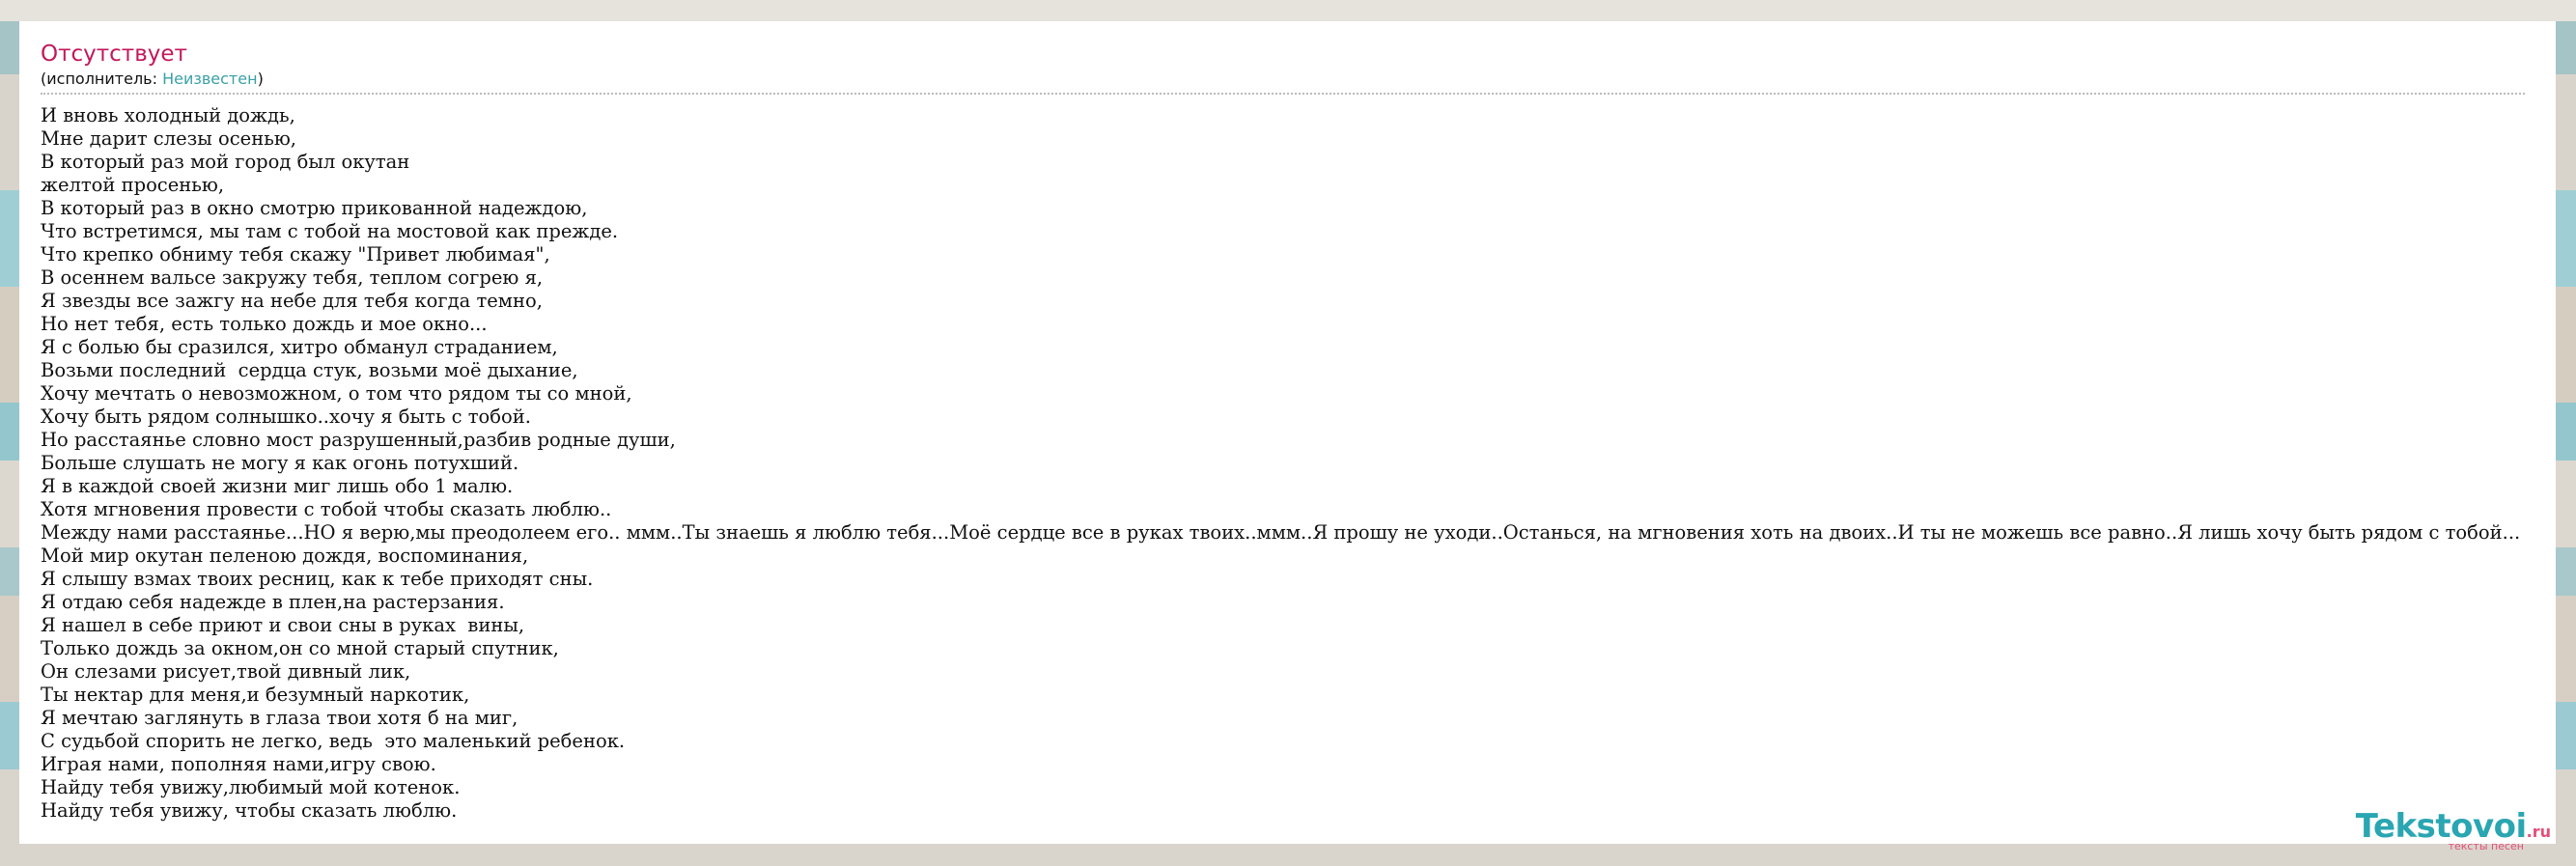  Describe the element at coordinates (102, 79) in the screenshot. I see `performer-prefix: (исполнитель:` at that location.